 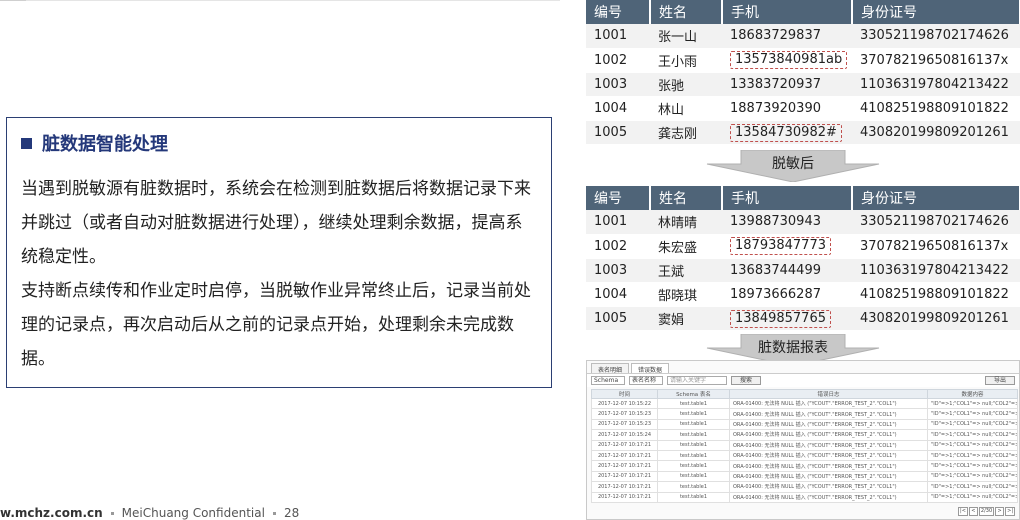 What do you see at coordinates (828, 394) in the screenshot?
I see `report-header-error-log: 错误日志` at bounding box center [828, 394].